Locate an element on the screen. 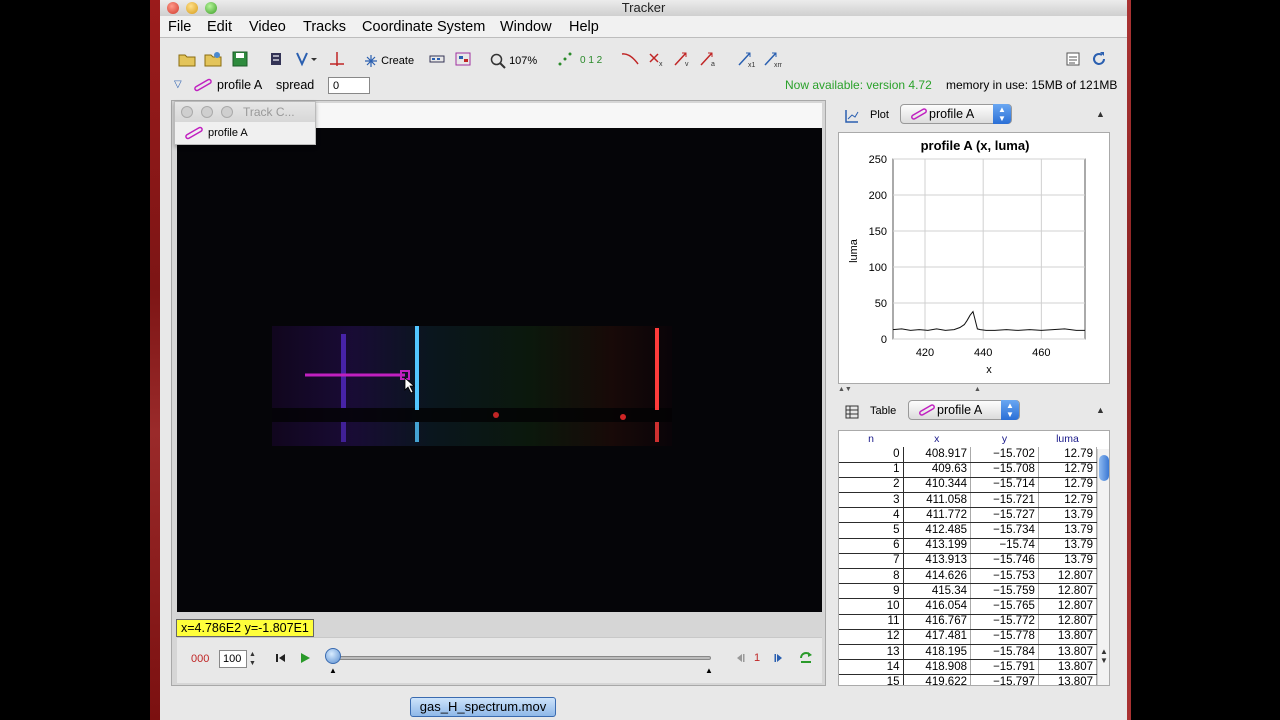 This screenshot has width=1280, height=720. table-scrollbar-thumb is located at coordinates (1104, 468).